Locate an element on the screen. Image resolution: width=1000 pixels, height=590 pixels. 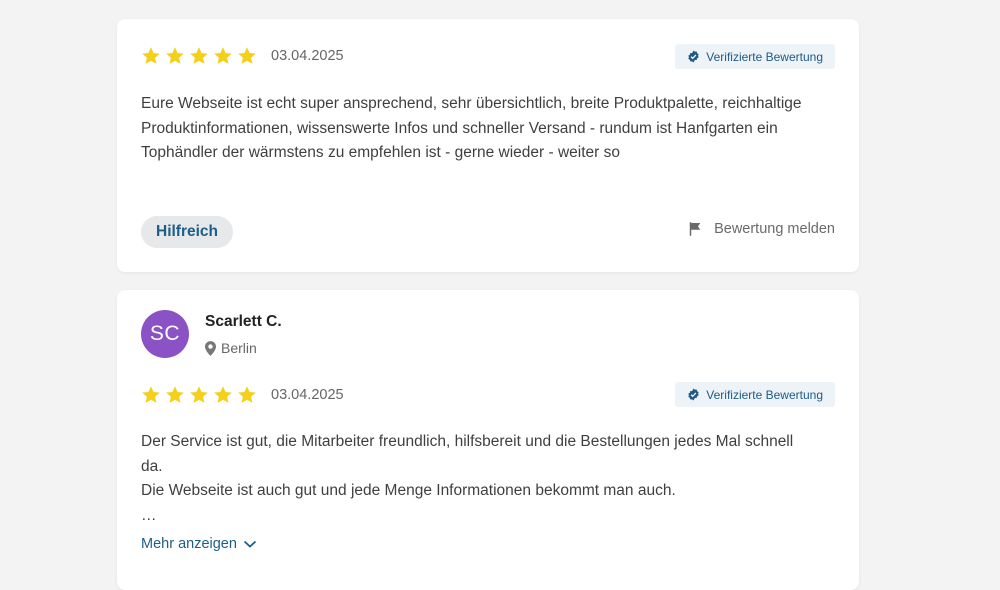
helpful-button: Hilfreich is located at coordinates (187, 232).